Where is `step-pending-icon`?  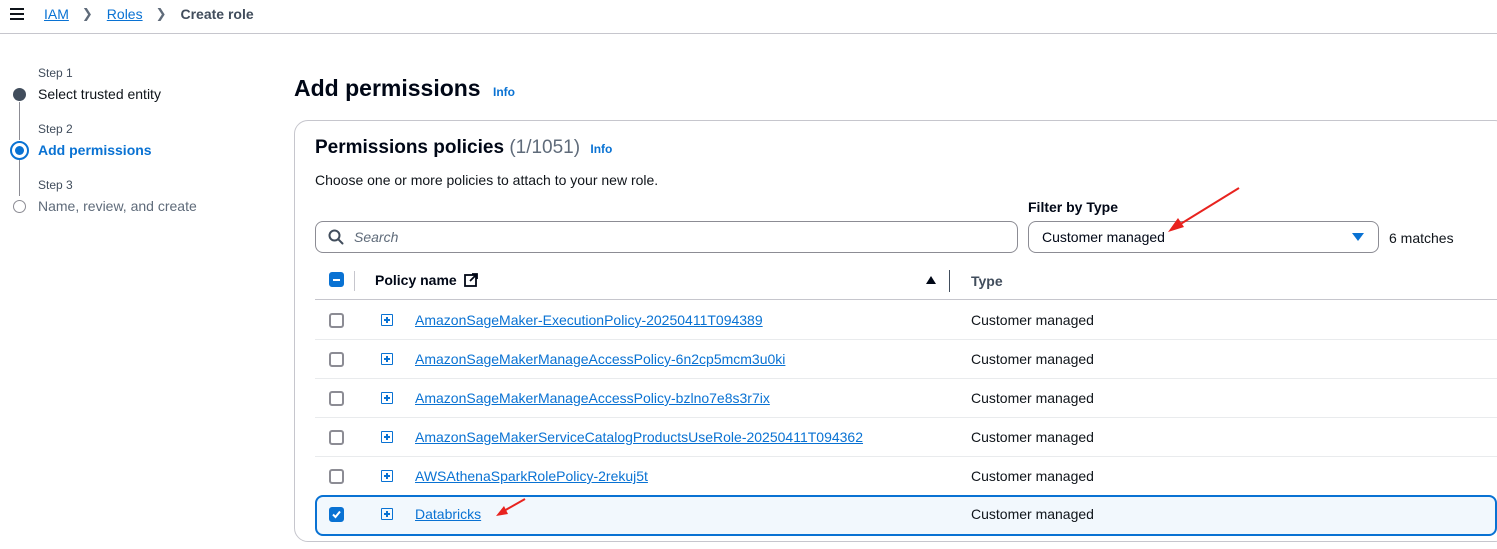 step-pending-icon is located at coordinates (19, 206).